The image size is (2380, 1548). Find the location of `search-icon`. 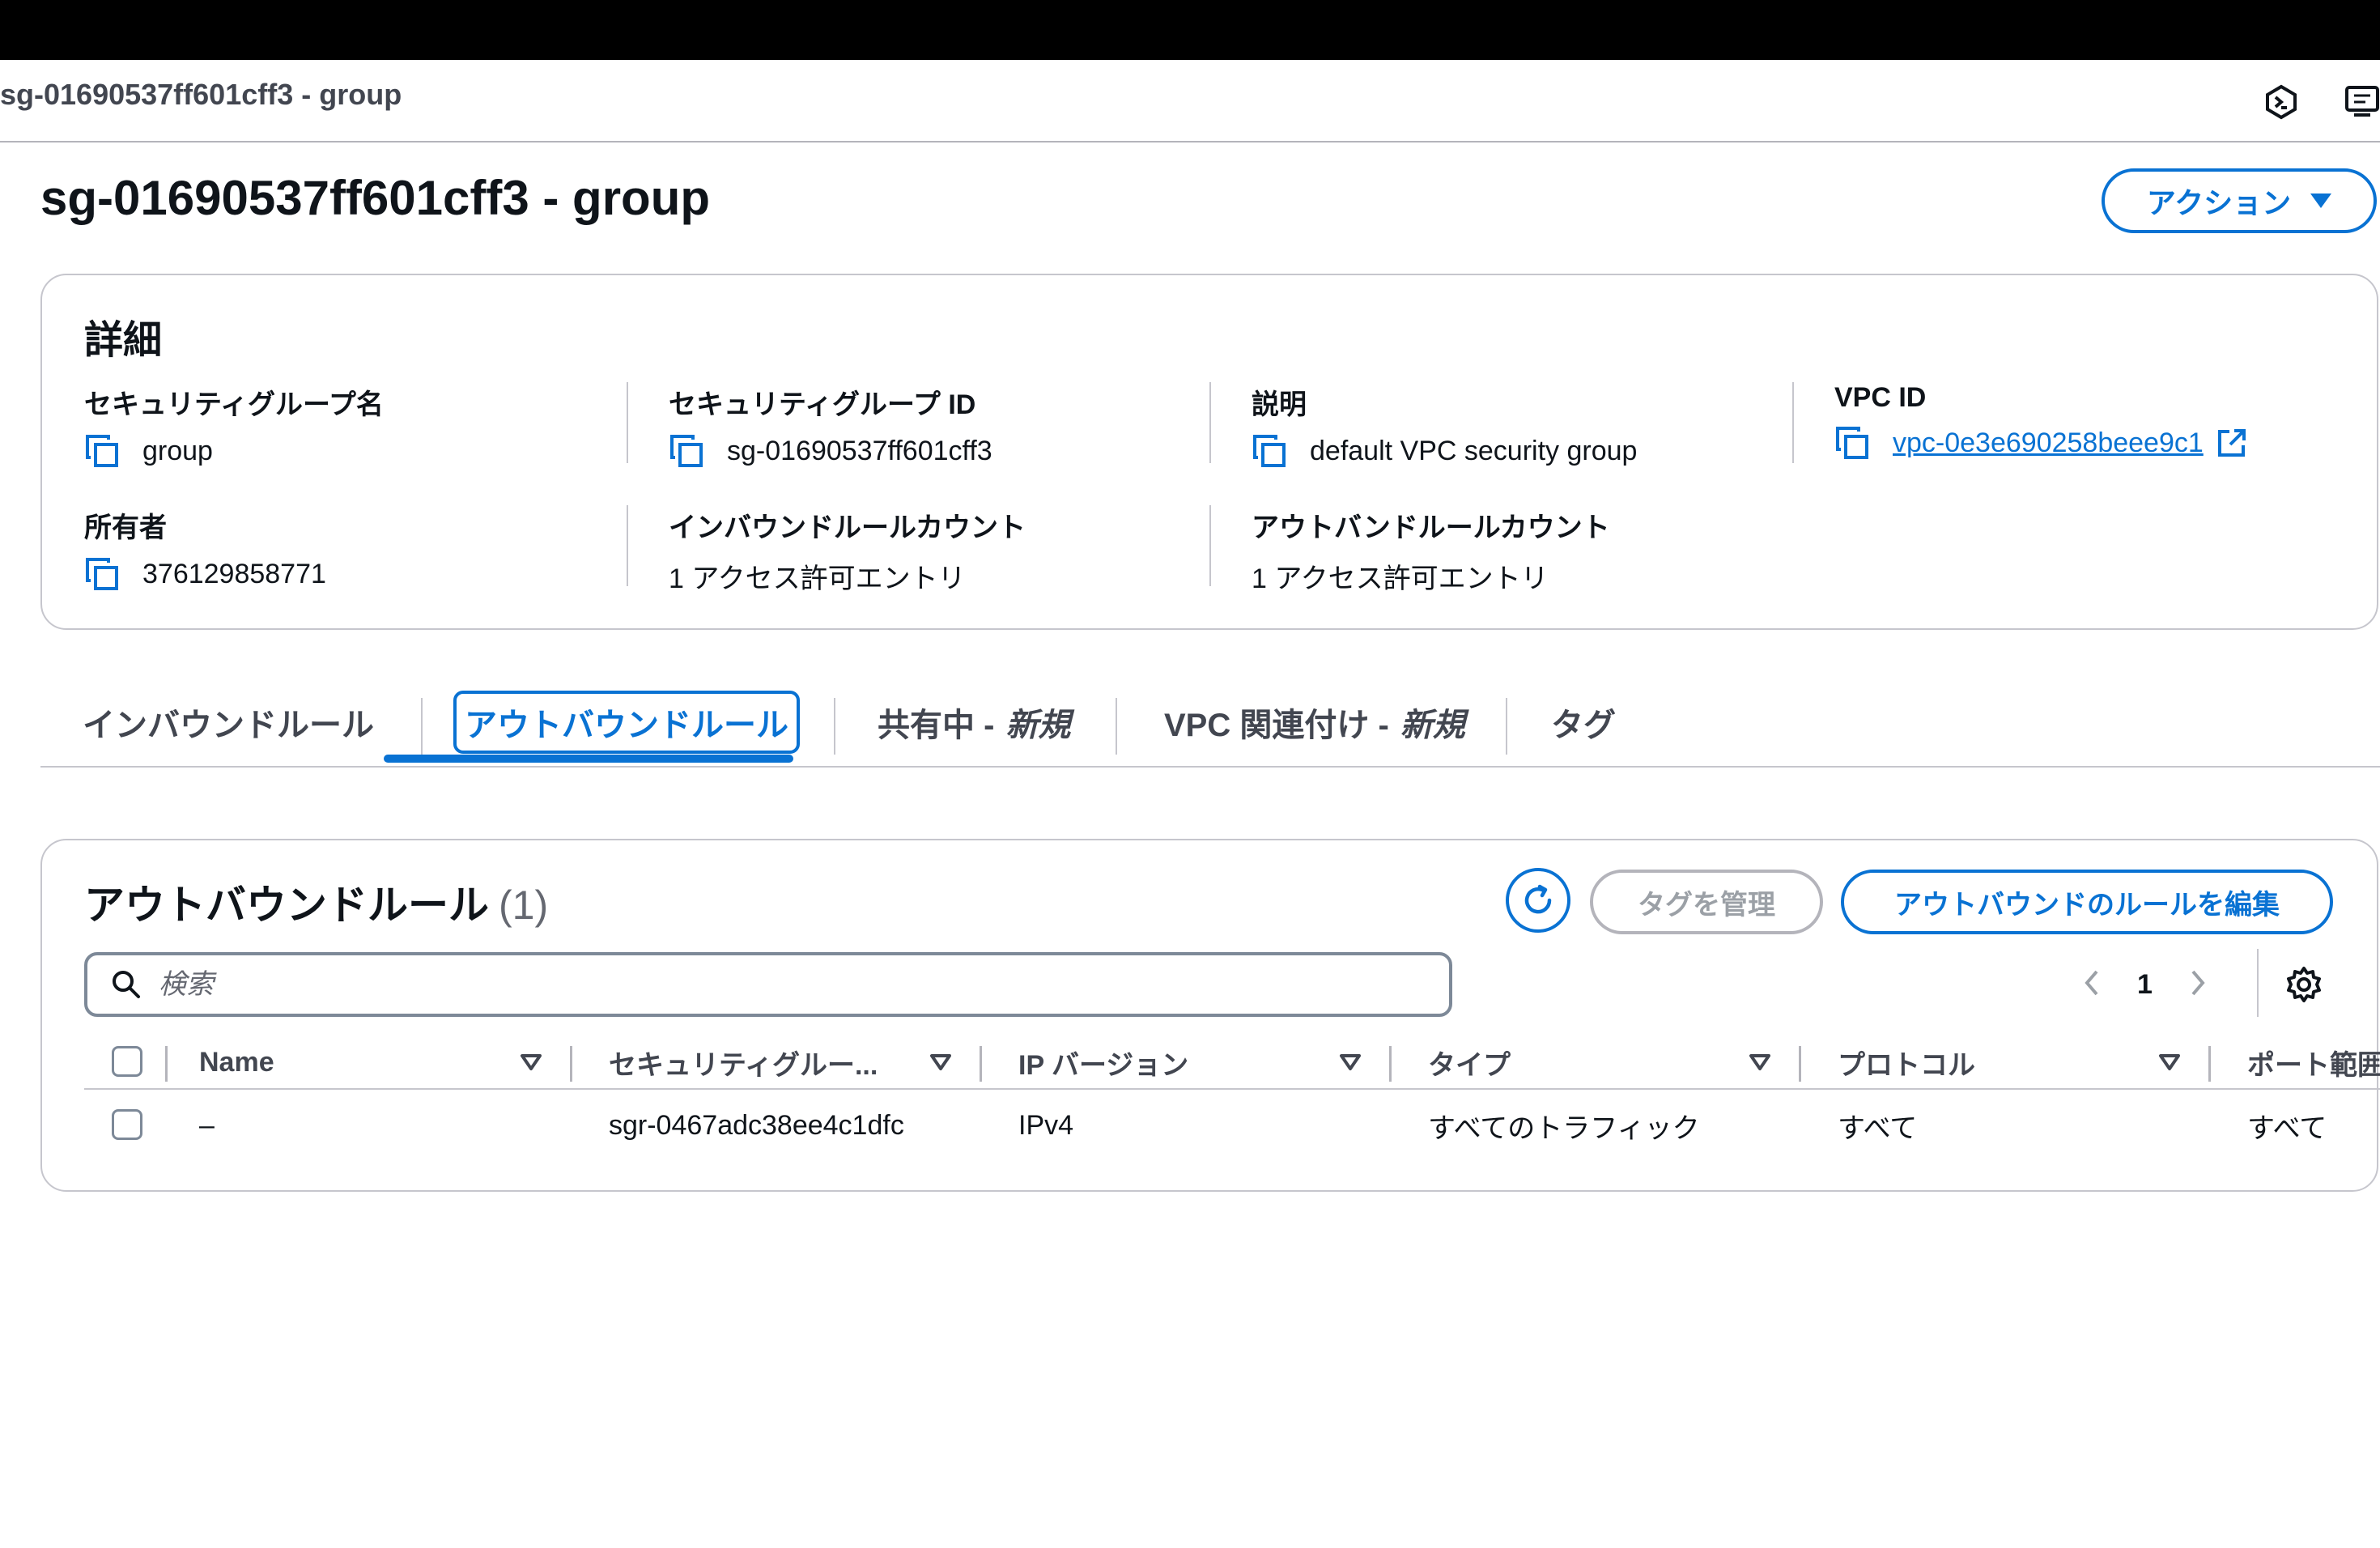

search-icon is located at coordinates (127, 984).